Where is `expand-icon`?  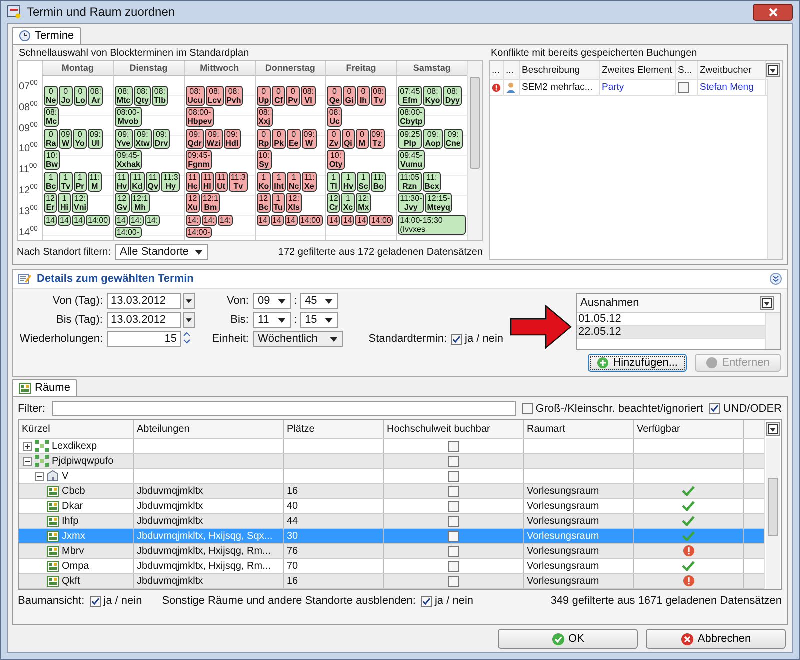
expand-icon is located at coordinates (27, 446).